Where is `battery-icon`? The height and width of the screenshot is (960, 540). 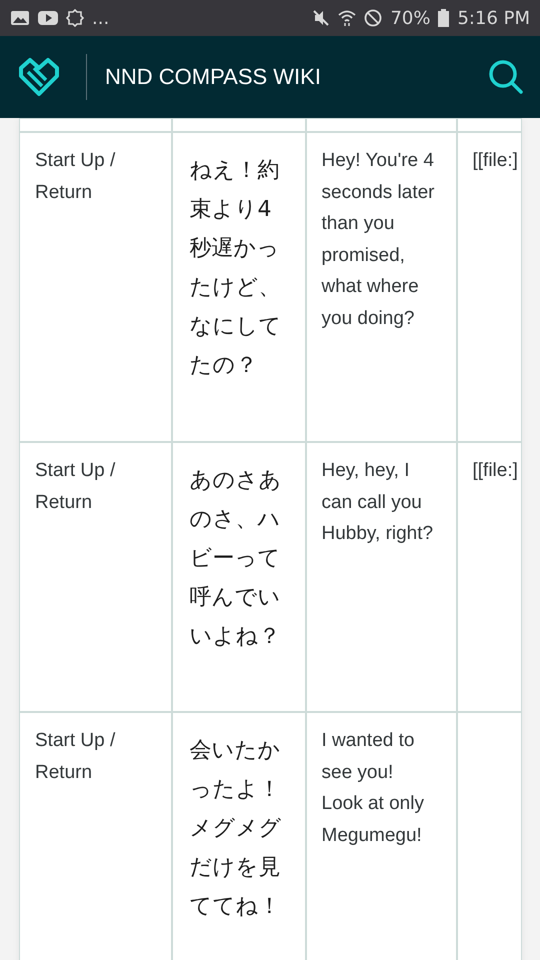
battery-icon is located at coordinates (444, 18).